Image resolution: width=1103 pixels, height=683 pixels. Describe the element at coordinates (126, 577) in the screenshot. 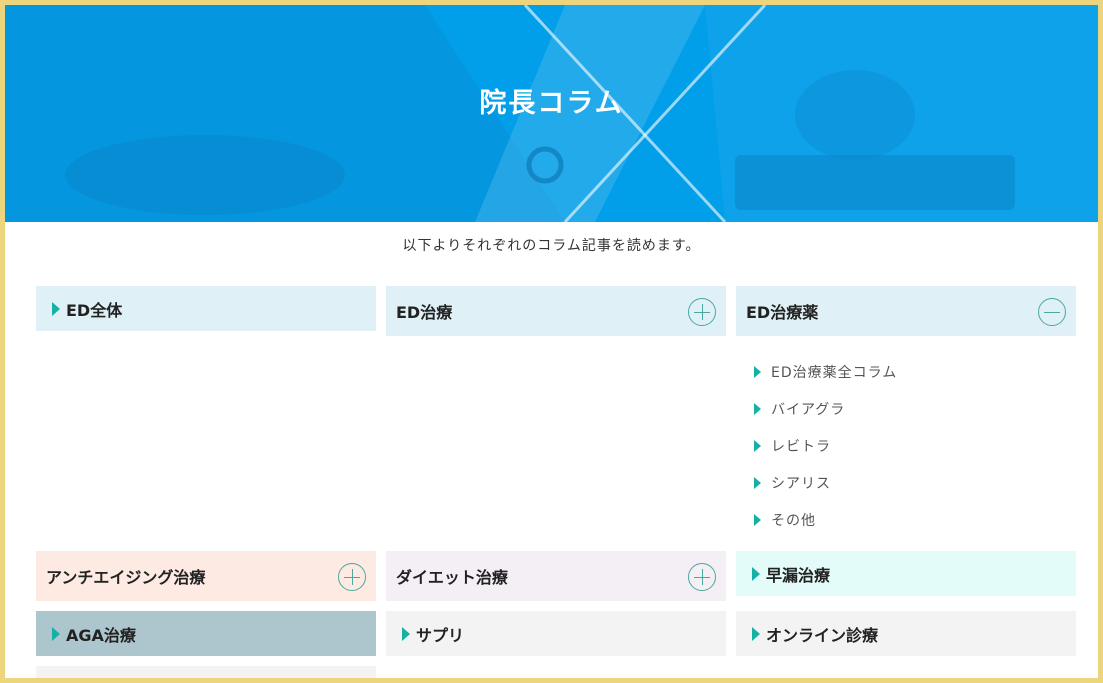

I see `category-label: アンチエイジング治療` at that location.